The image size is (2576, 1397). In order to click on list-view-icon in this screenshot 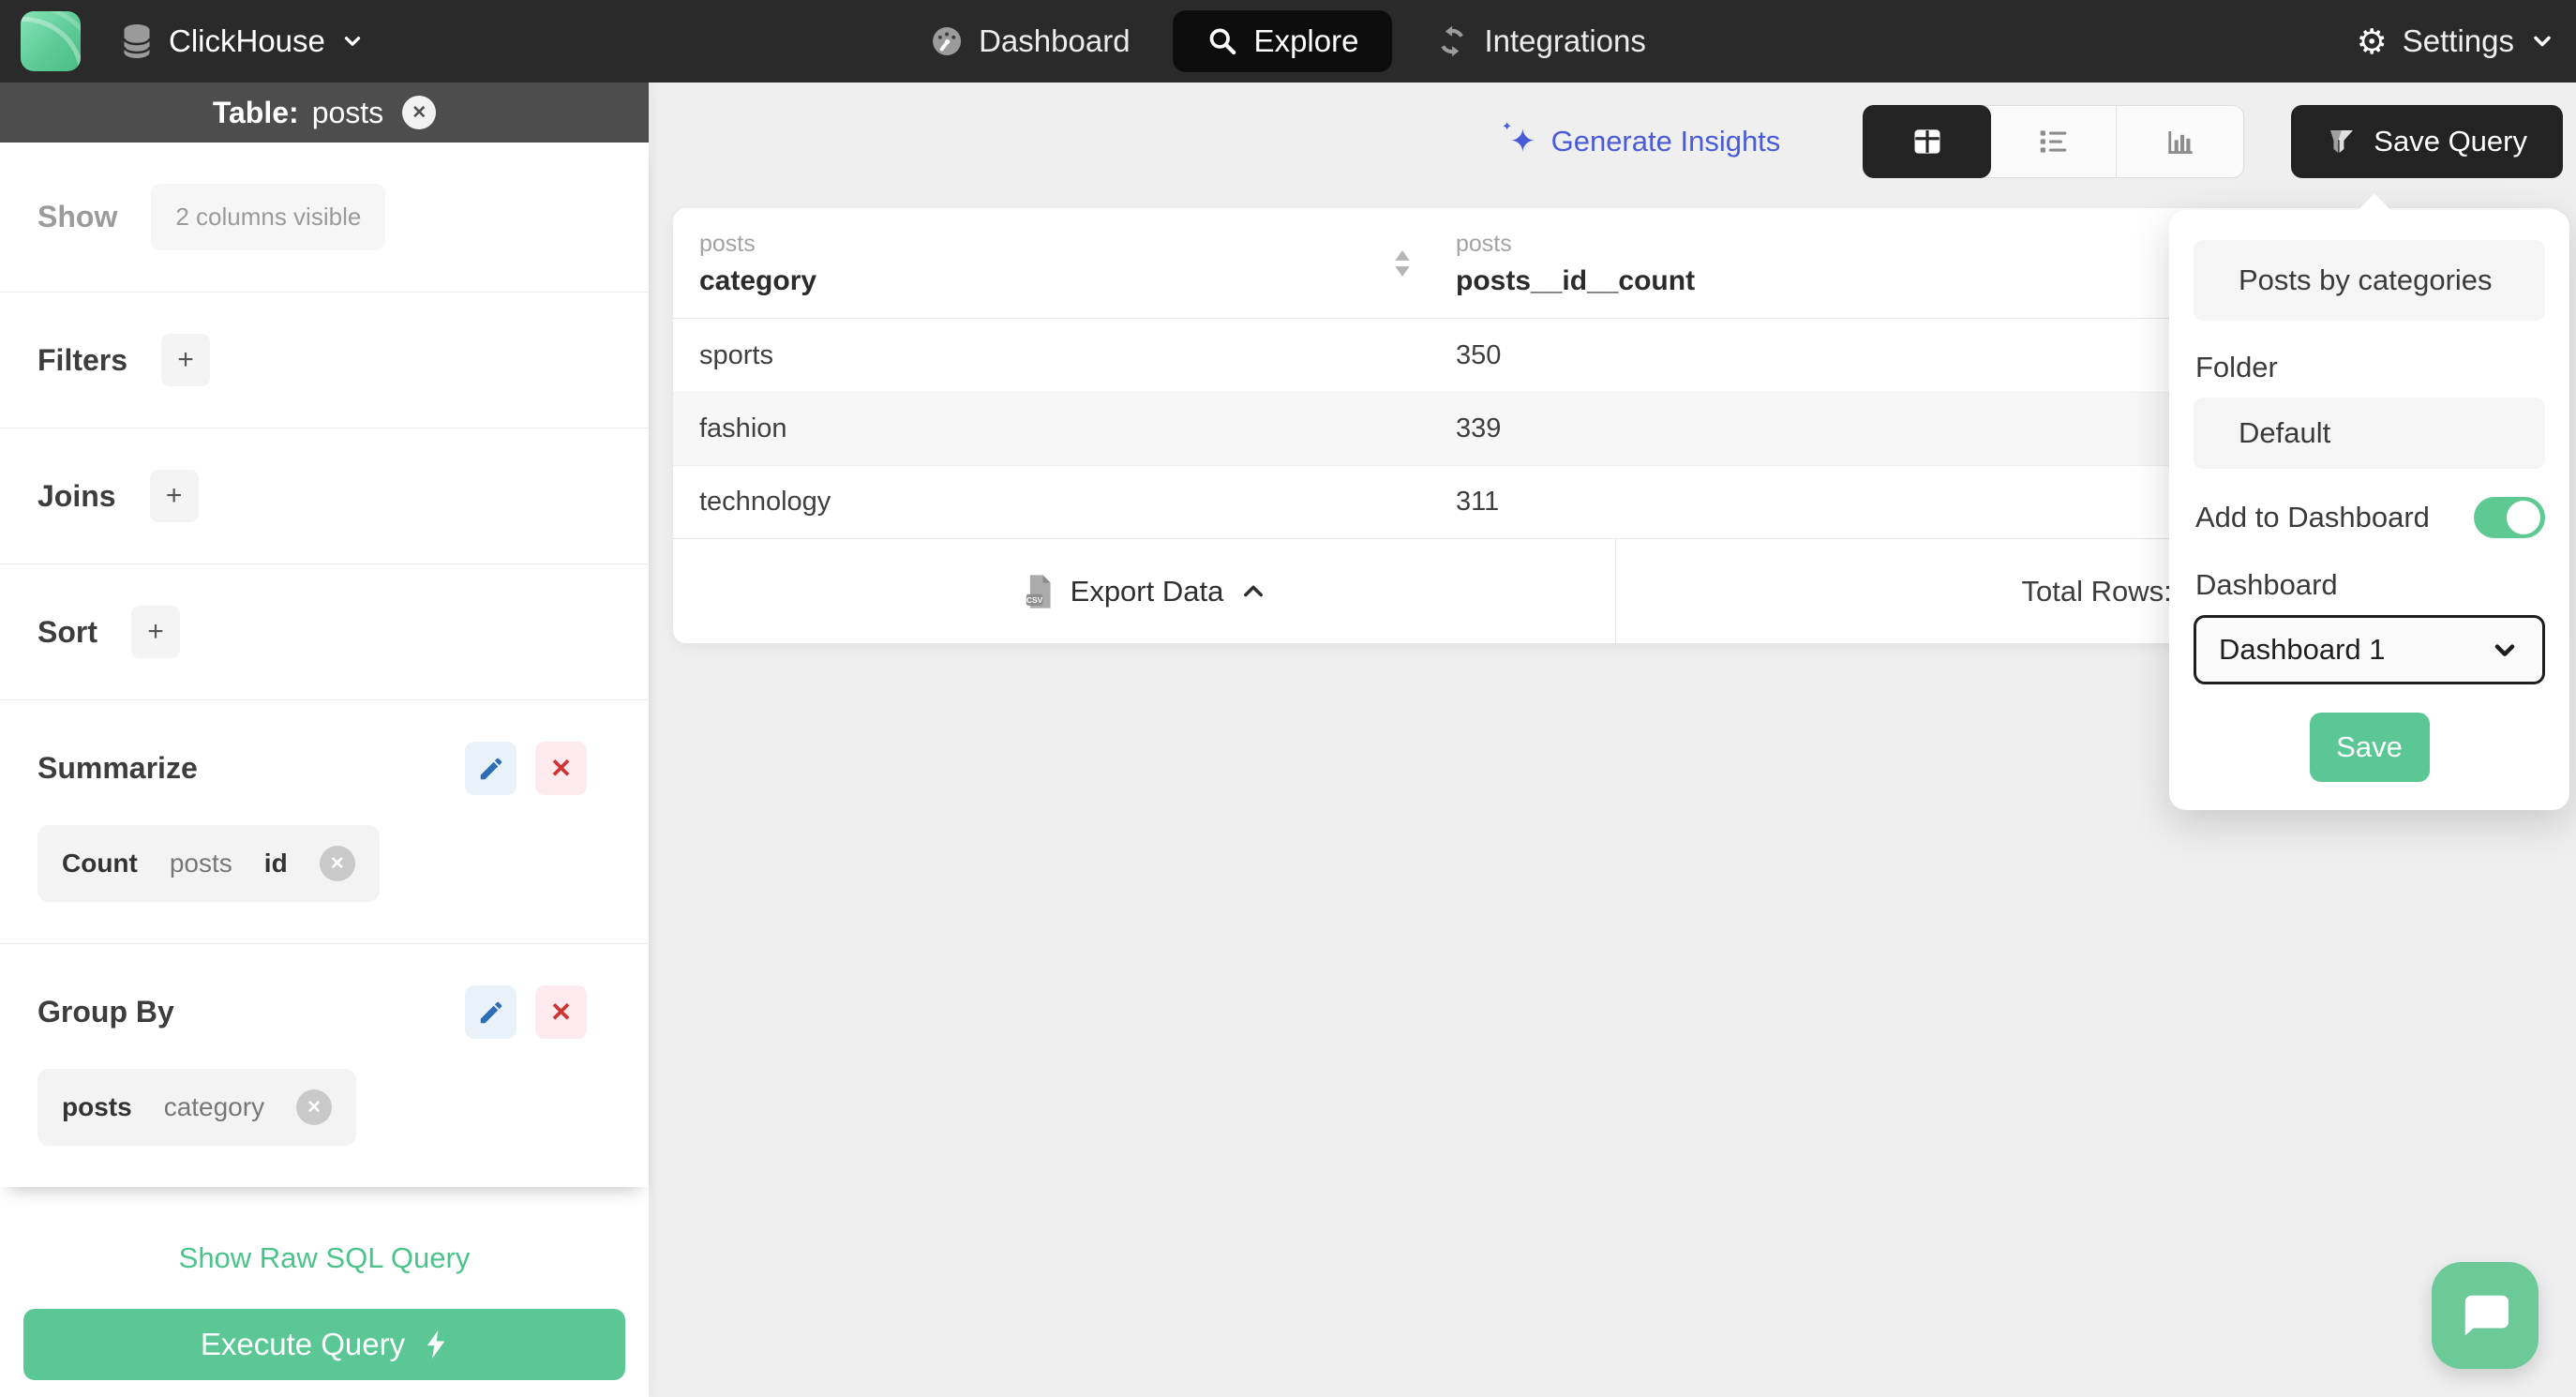, I will do `click(2053, 141)`.